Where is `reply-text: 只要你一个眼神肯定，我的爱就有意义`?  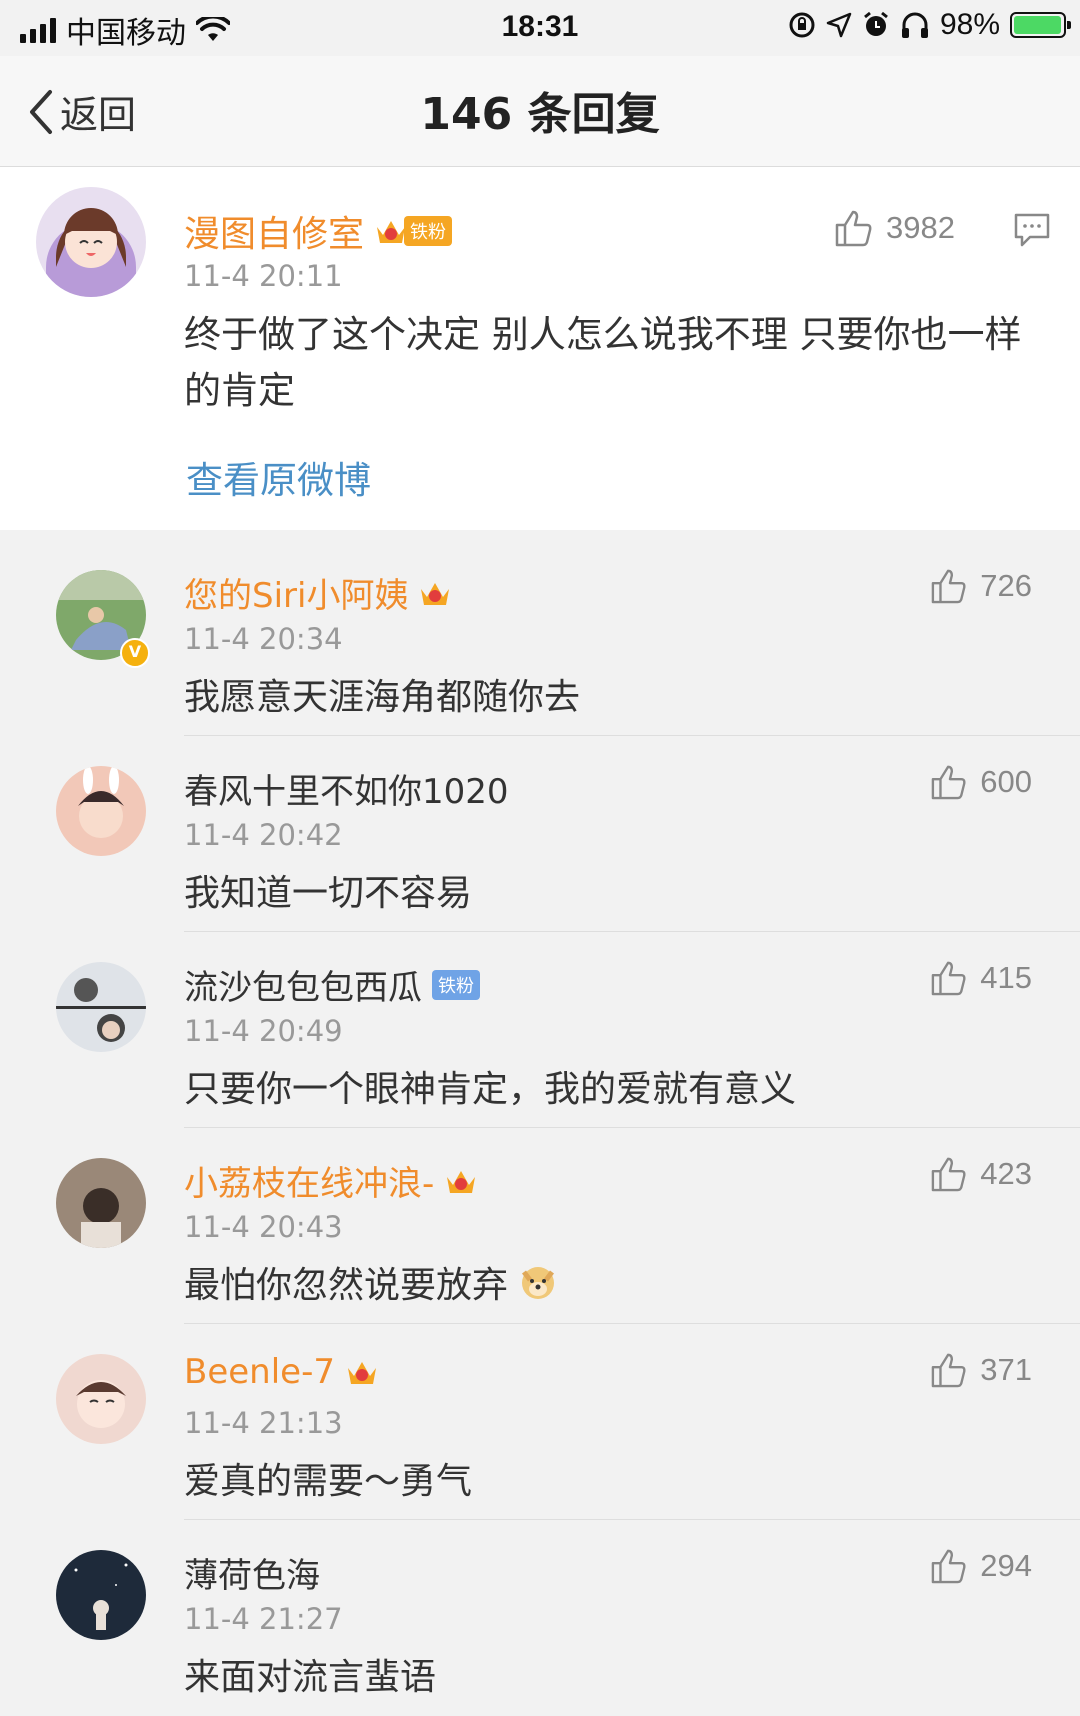
reply-text: 只要你一个眼神肯定，我的爱就有意义 is located at coordinates (490, 1086).